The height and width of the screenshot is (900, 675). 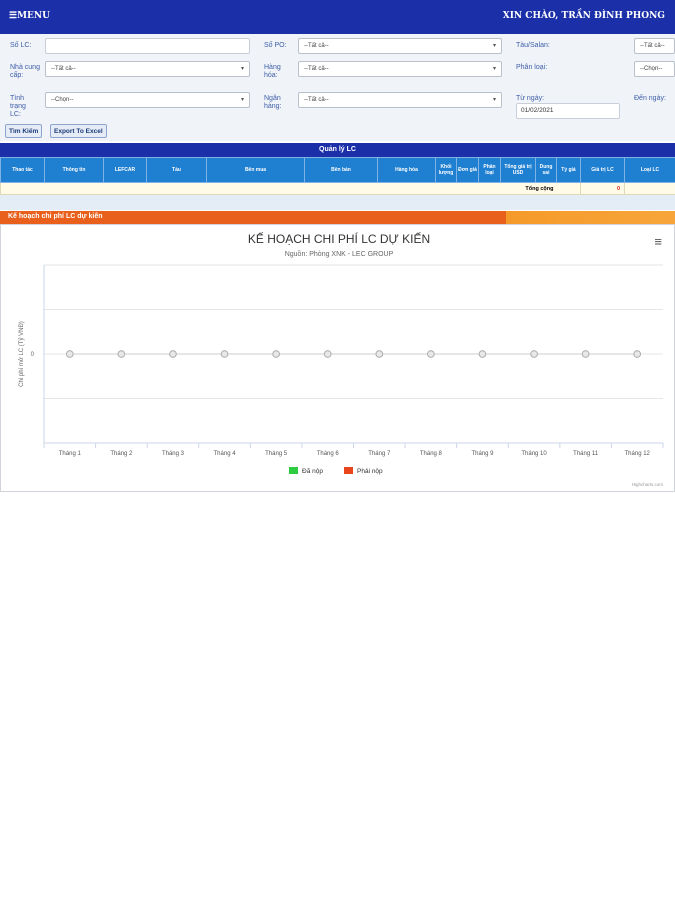 What do you see at coordinates (339, 238) in the screenshot?
I see `chart-title: KẾ HOẠCH CHI PHÍ LC DỰ KIẾN` at bounding box center [339, 238].